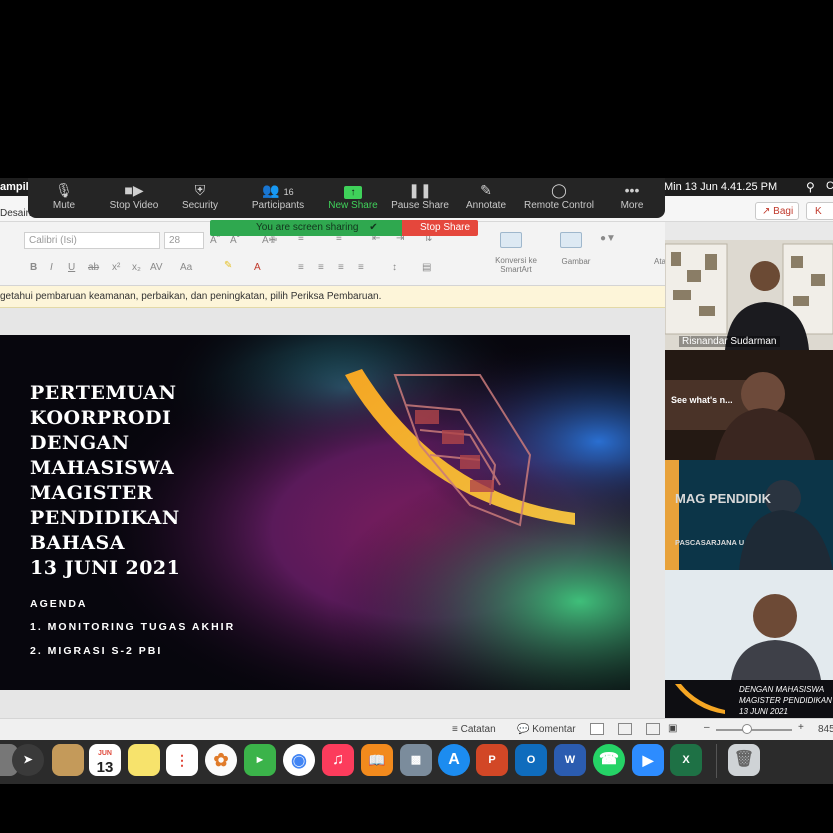 This screenshot has height=833, width=833. I want to click on notes-button: ≡ Catatan, so click(474, 729).